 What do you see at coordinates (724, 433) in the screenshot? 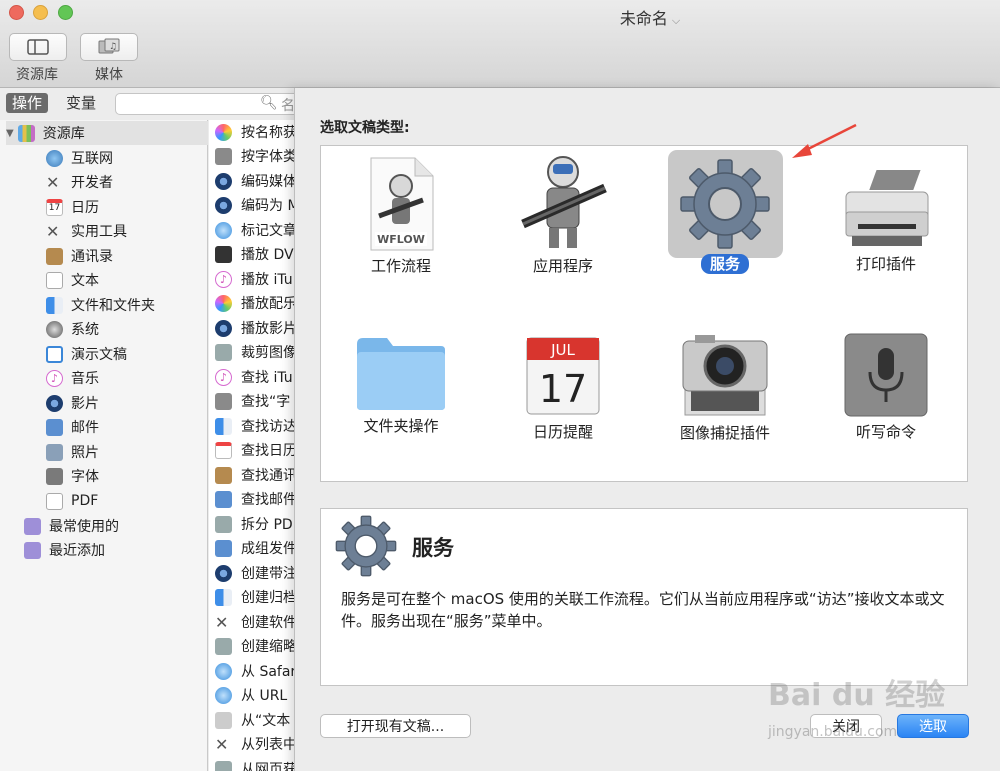
I see `doc-type-label: 图像捕捉插件` at bounding box center [724, 433].